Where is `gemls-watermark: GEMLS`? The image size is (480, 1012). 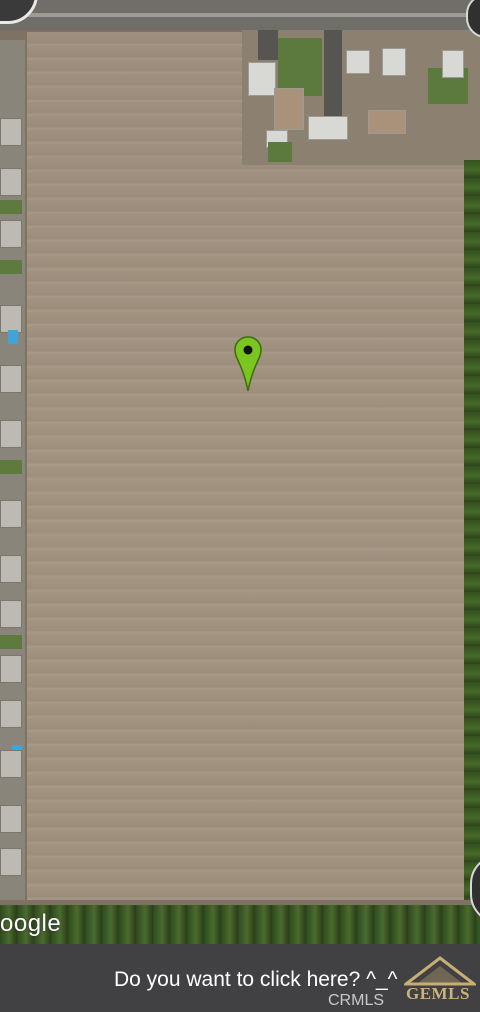 gemls-watermark: GEMLS is located at coordinates (438, 993).